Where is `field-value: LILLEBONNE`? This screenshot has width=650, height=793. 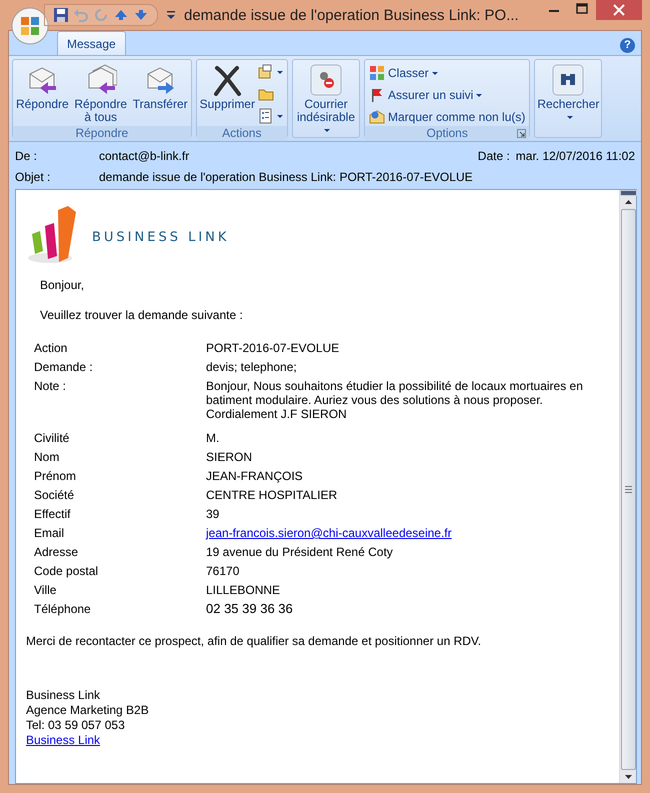 field-value: LILLEBONNE is located at coordinates (244, 590).